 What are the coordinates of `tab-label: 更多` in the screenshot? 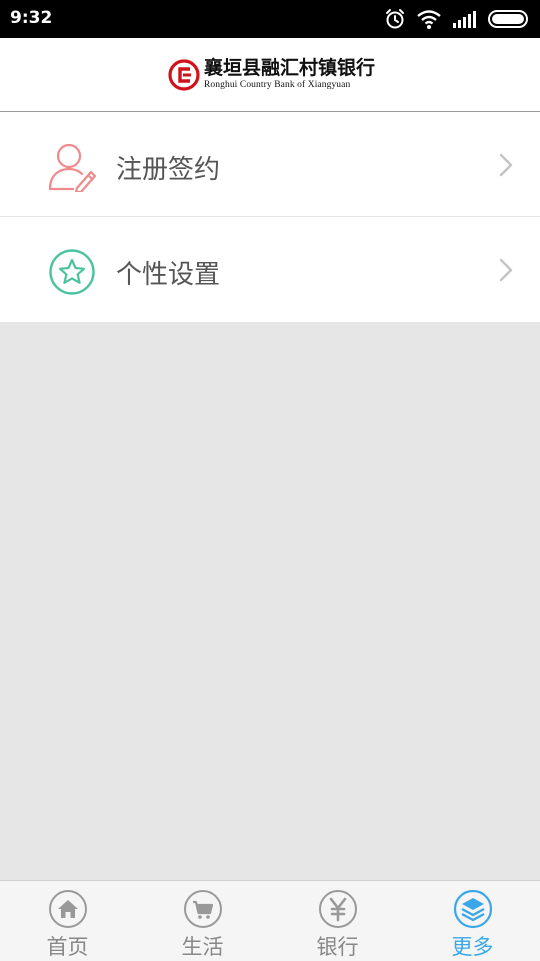 It's located at (472, 947).